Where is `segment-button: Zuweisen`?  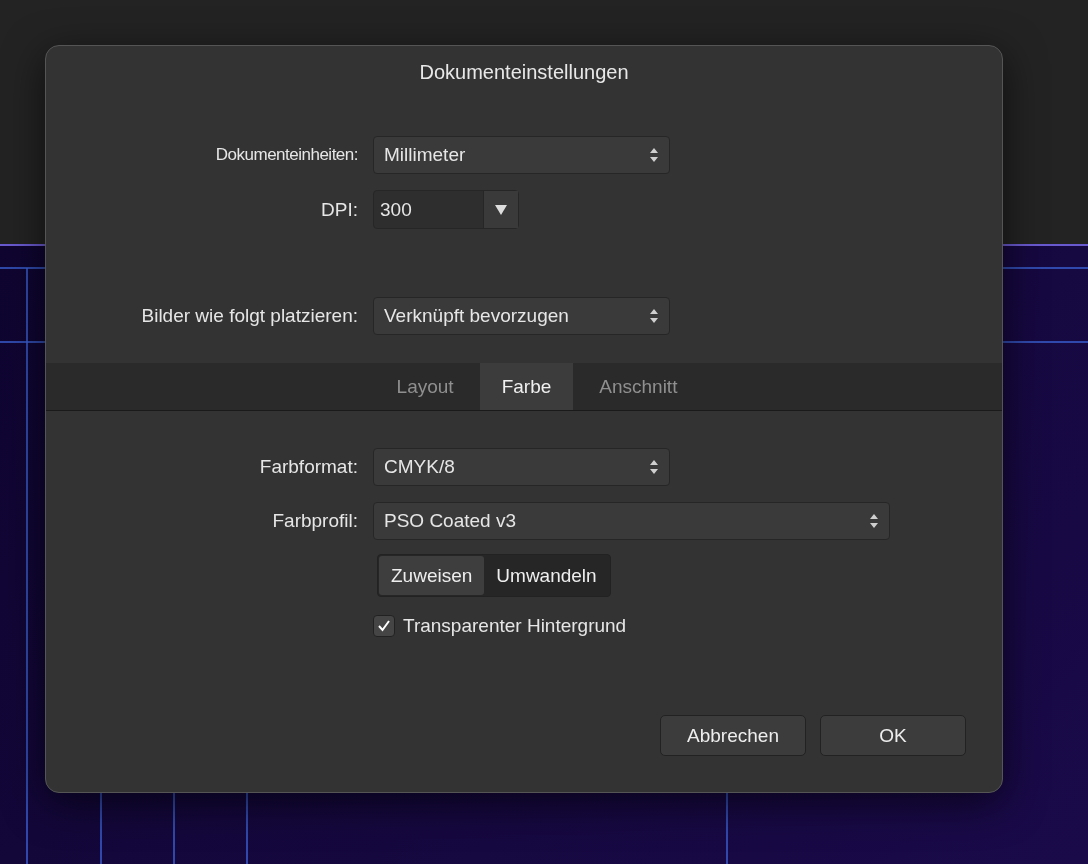
segment-button: Zuweisen is located at coordinates (432, 575).